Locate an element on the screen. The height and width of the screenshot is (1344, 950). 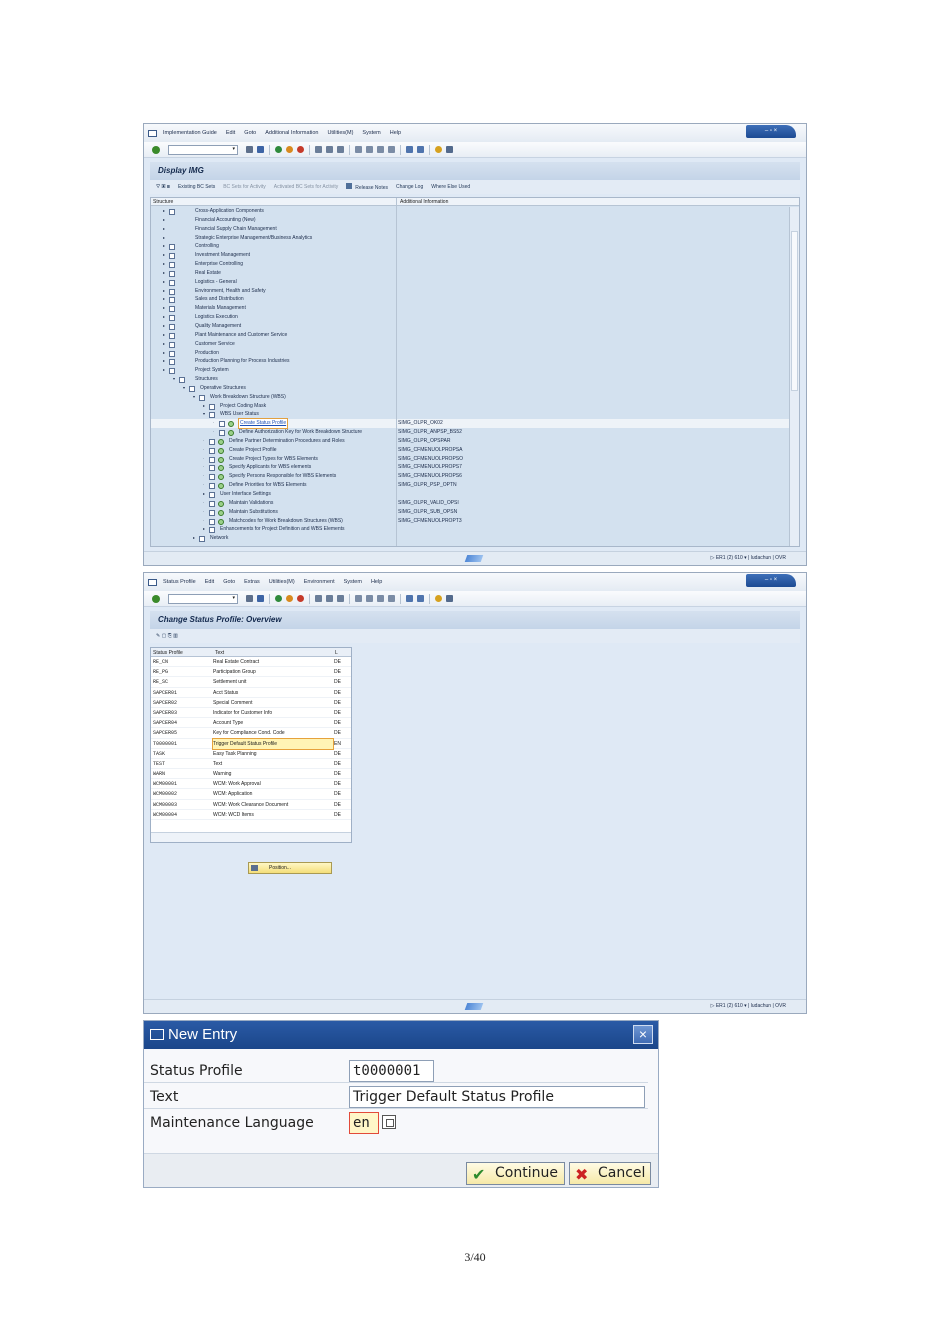
enter-icon is located at coordinates (156, 149).